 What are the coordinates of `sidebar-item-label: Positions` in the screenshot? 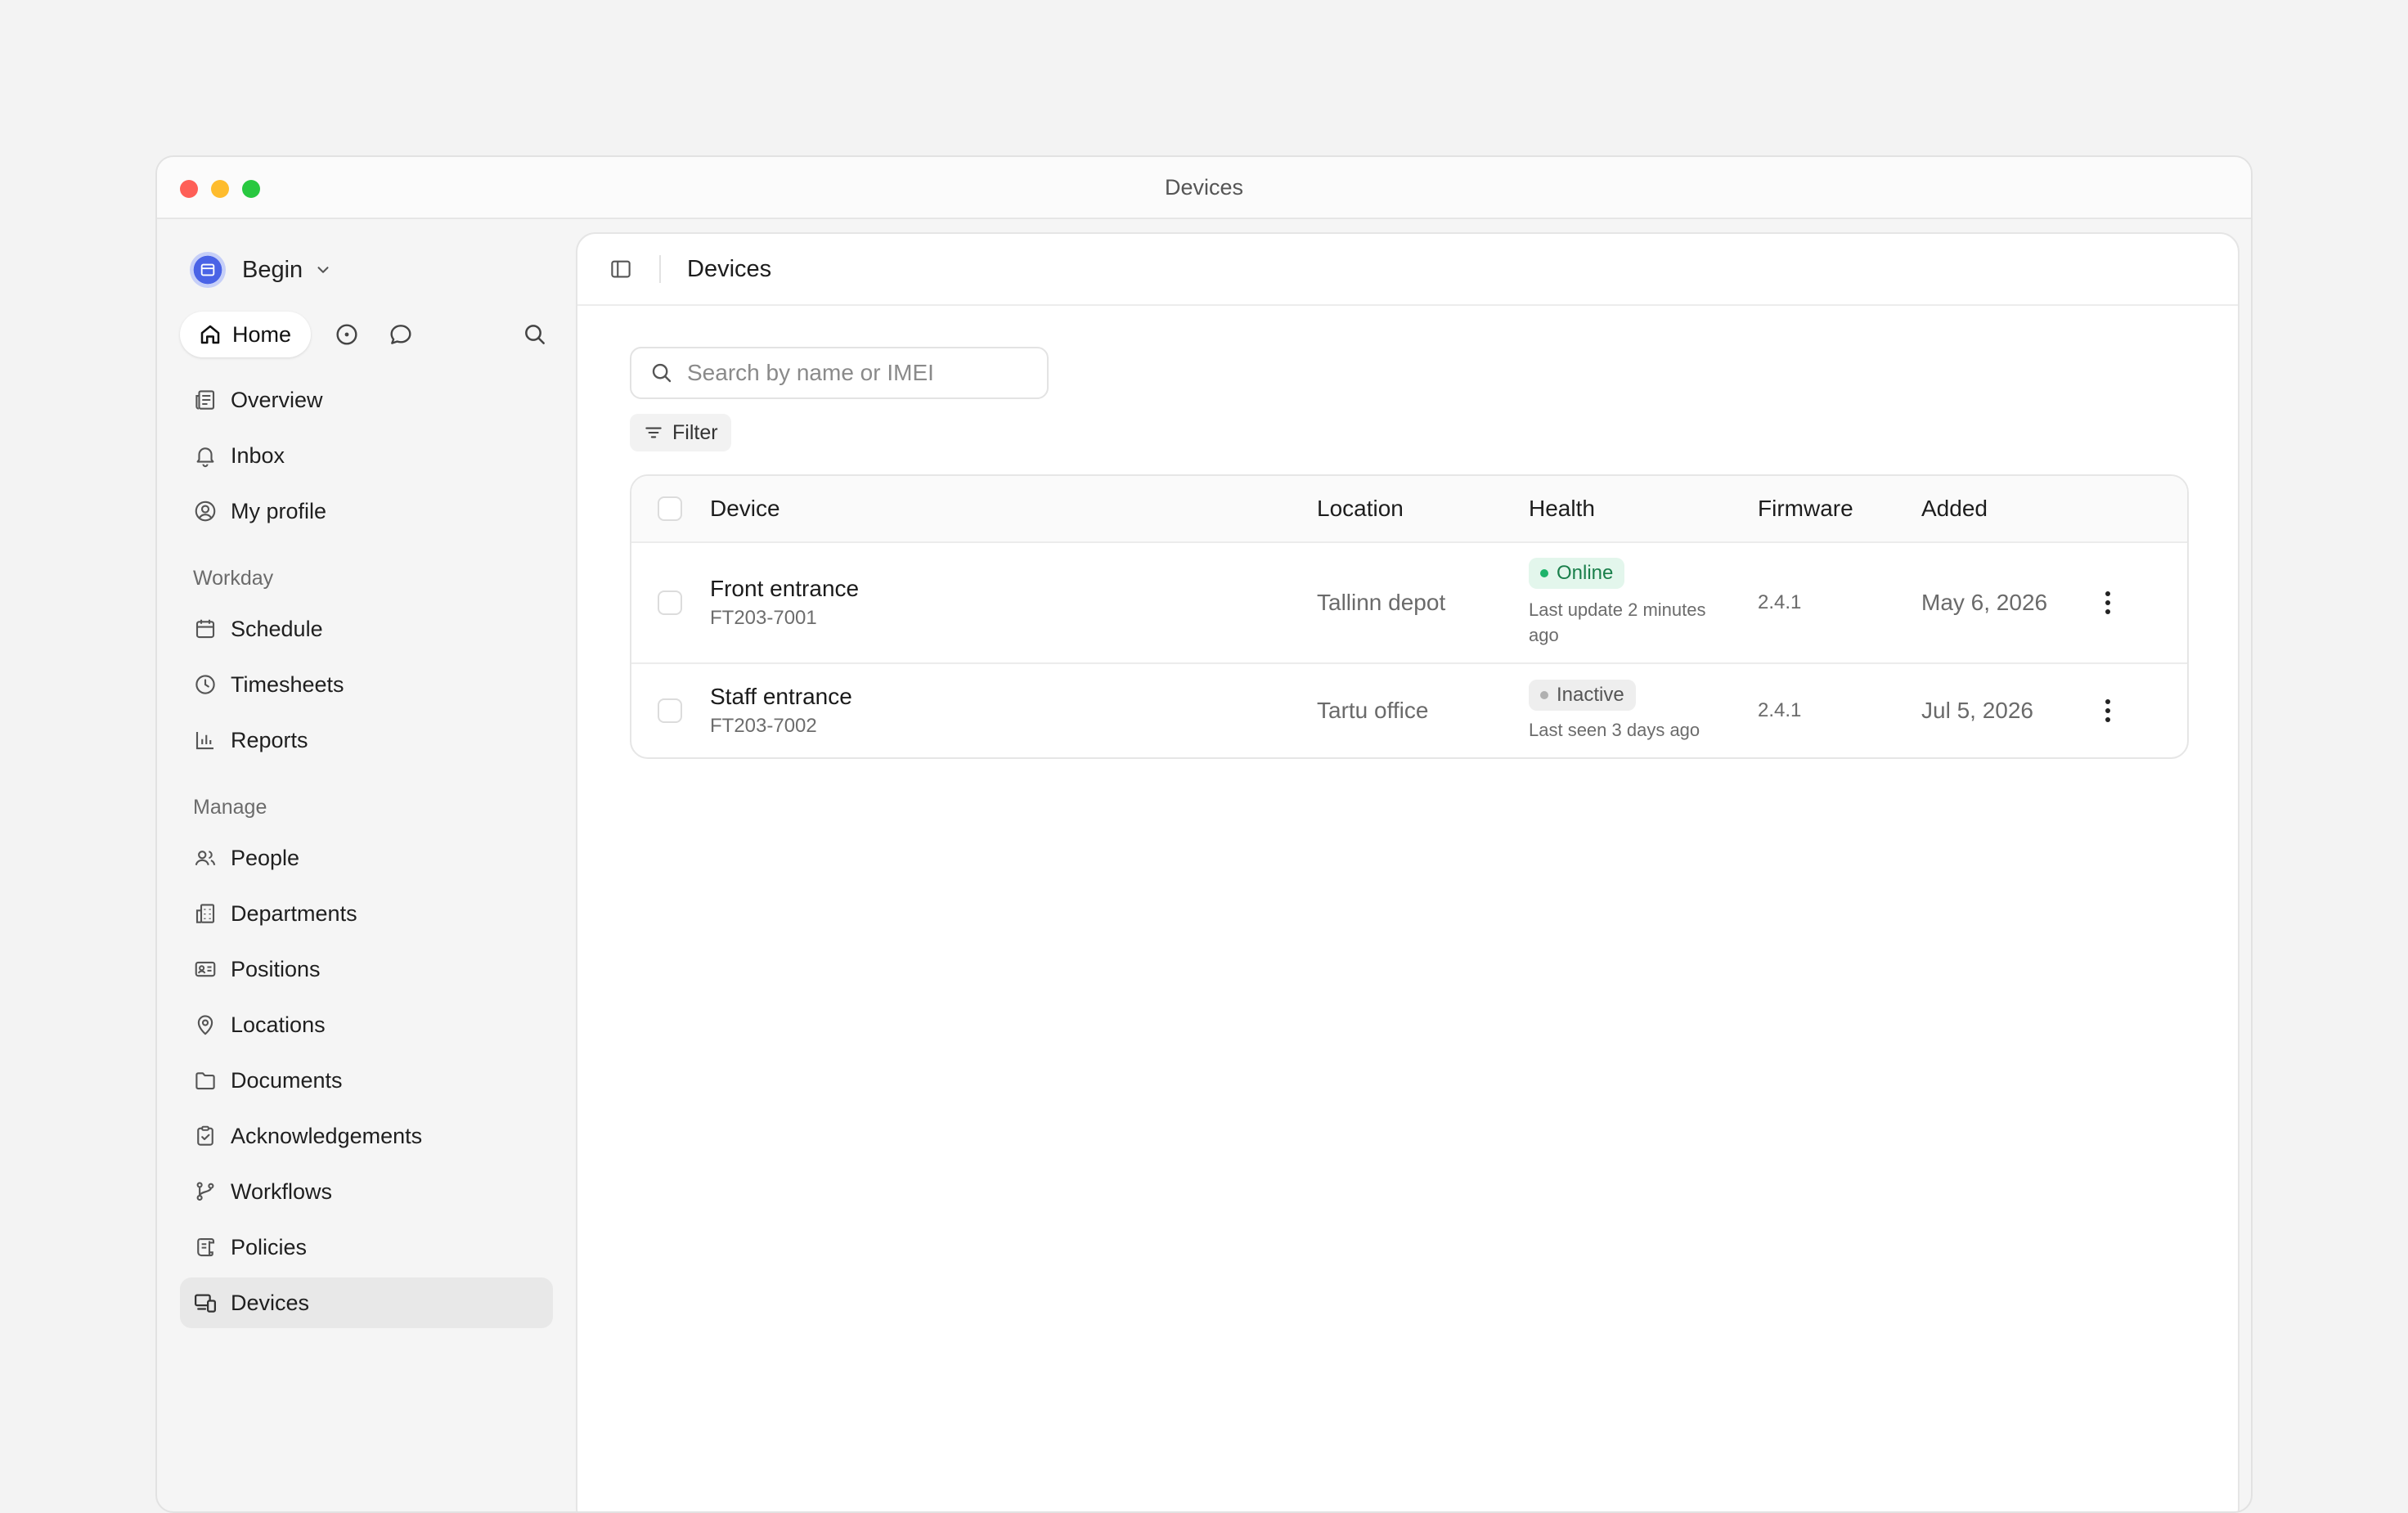 It's located at (276, 968).